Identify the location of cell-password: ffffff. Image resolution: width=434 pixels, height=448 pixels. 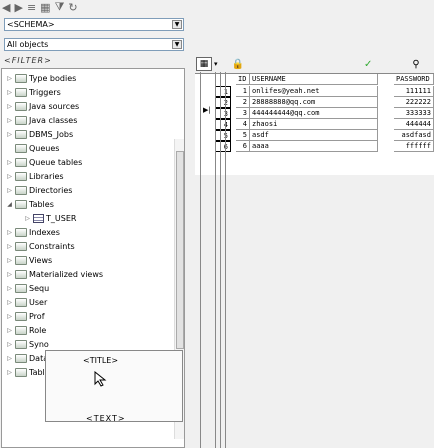
(414, 146).